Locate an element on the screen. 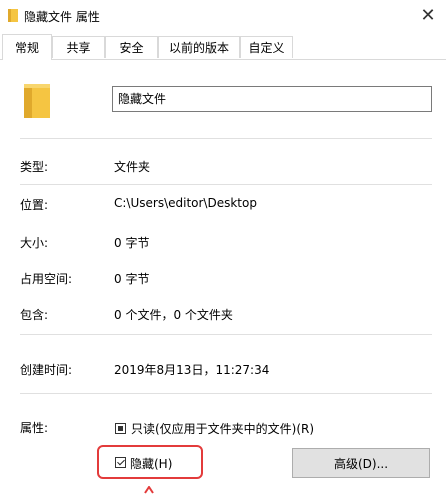 The height and width of the screenshot is (494, 446). location-label: 位置: is located at coordinates (34, 205).